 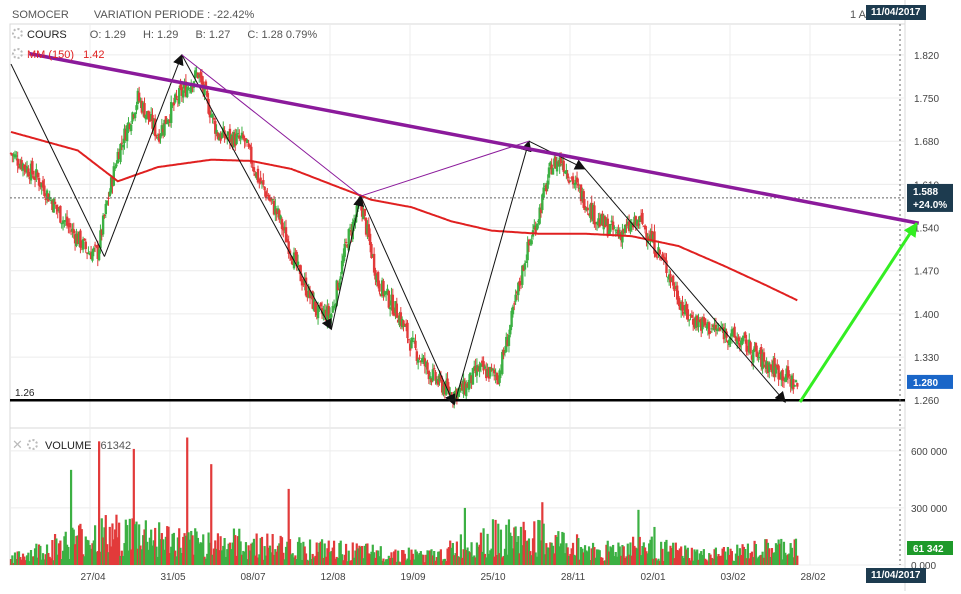 What do you see at coordinates (896, 12) in the screenshot?
I see `date-badge-top: 11/04/2017` at bounding box center [896, 12].